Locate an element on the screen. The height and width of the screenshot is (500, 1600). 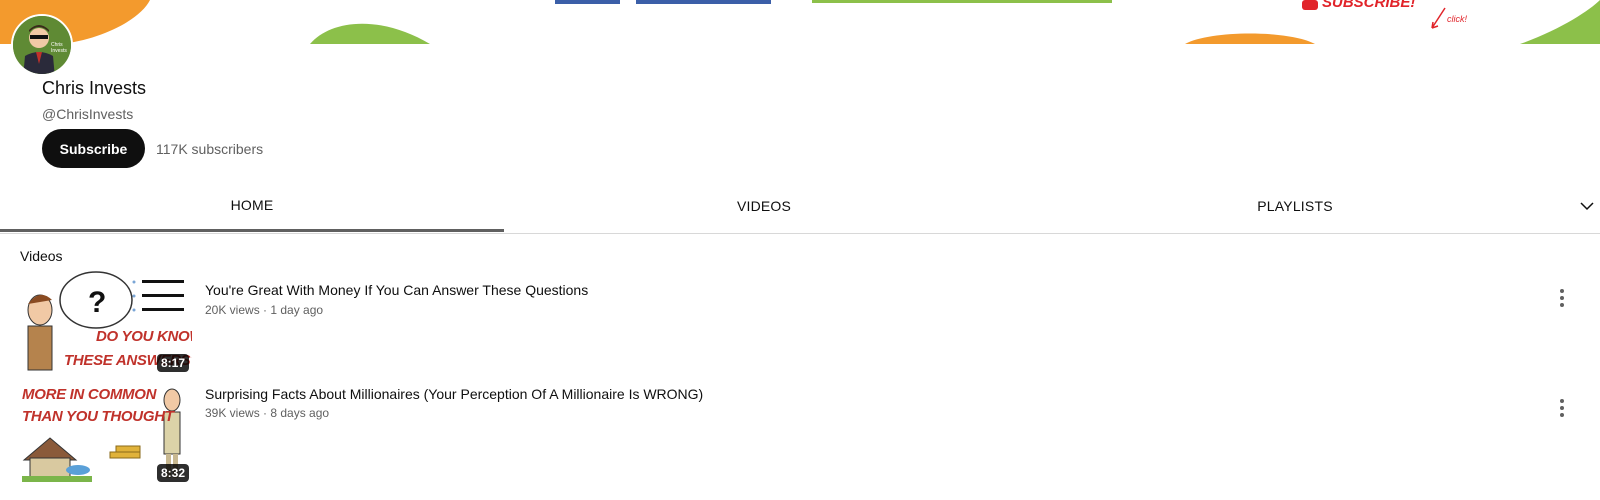
tab-playlists: PLAYLISTS is located at coordinates (1295, 206).